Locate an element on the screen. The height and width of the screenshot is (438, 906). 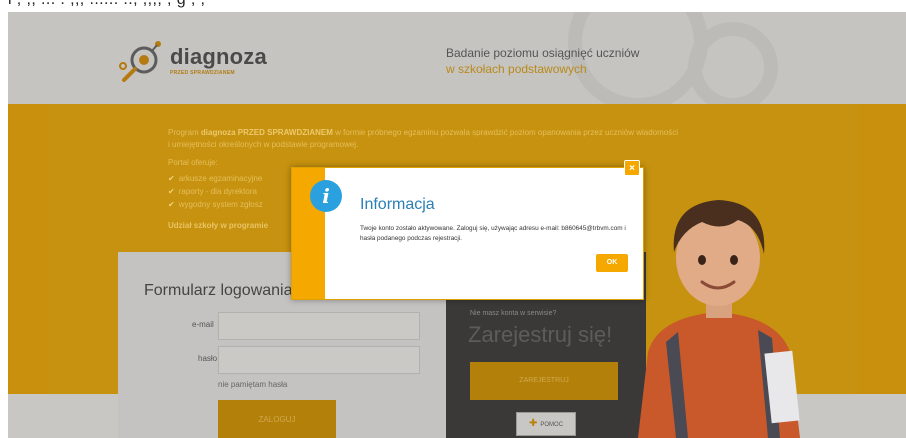
dialog-title: Informacja is located at coordinates (397, 204).